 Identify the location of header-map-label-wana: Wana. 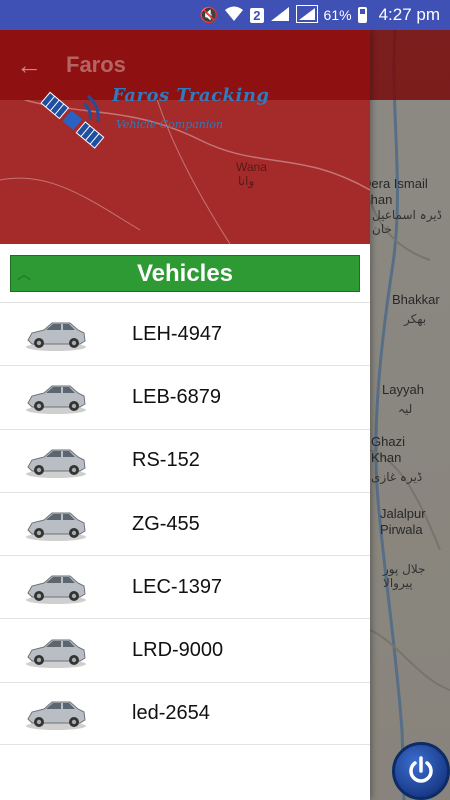
(251, 167).